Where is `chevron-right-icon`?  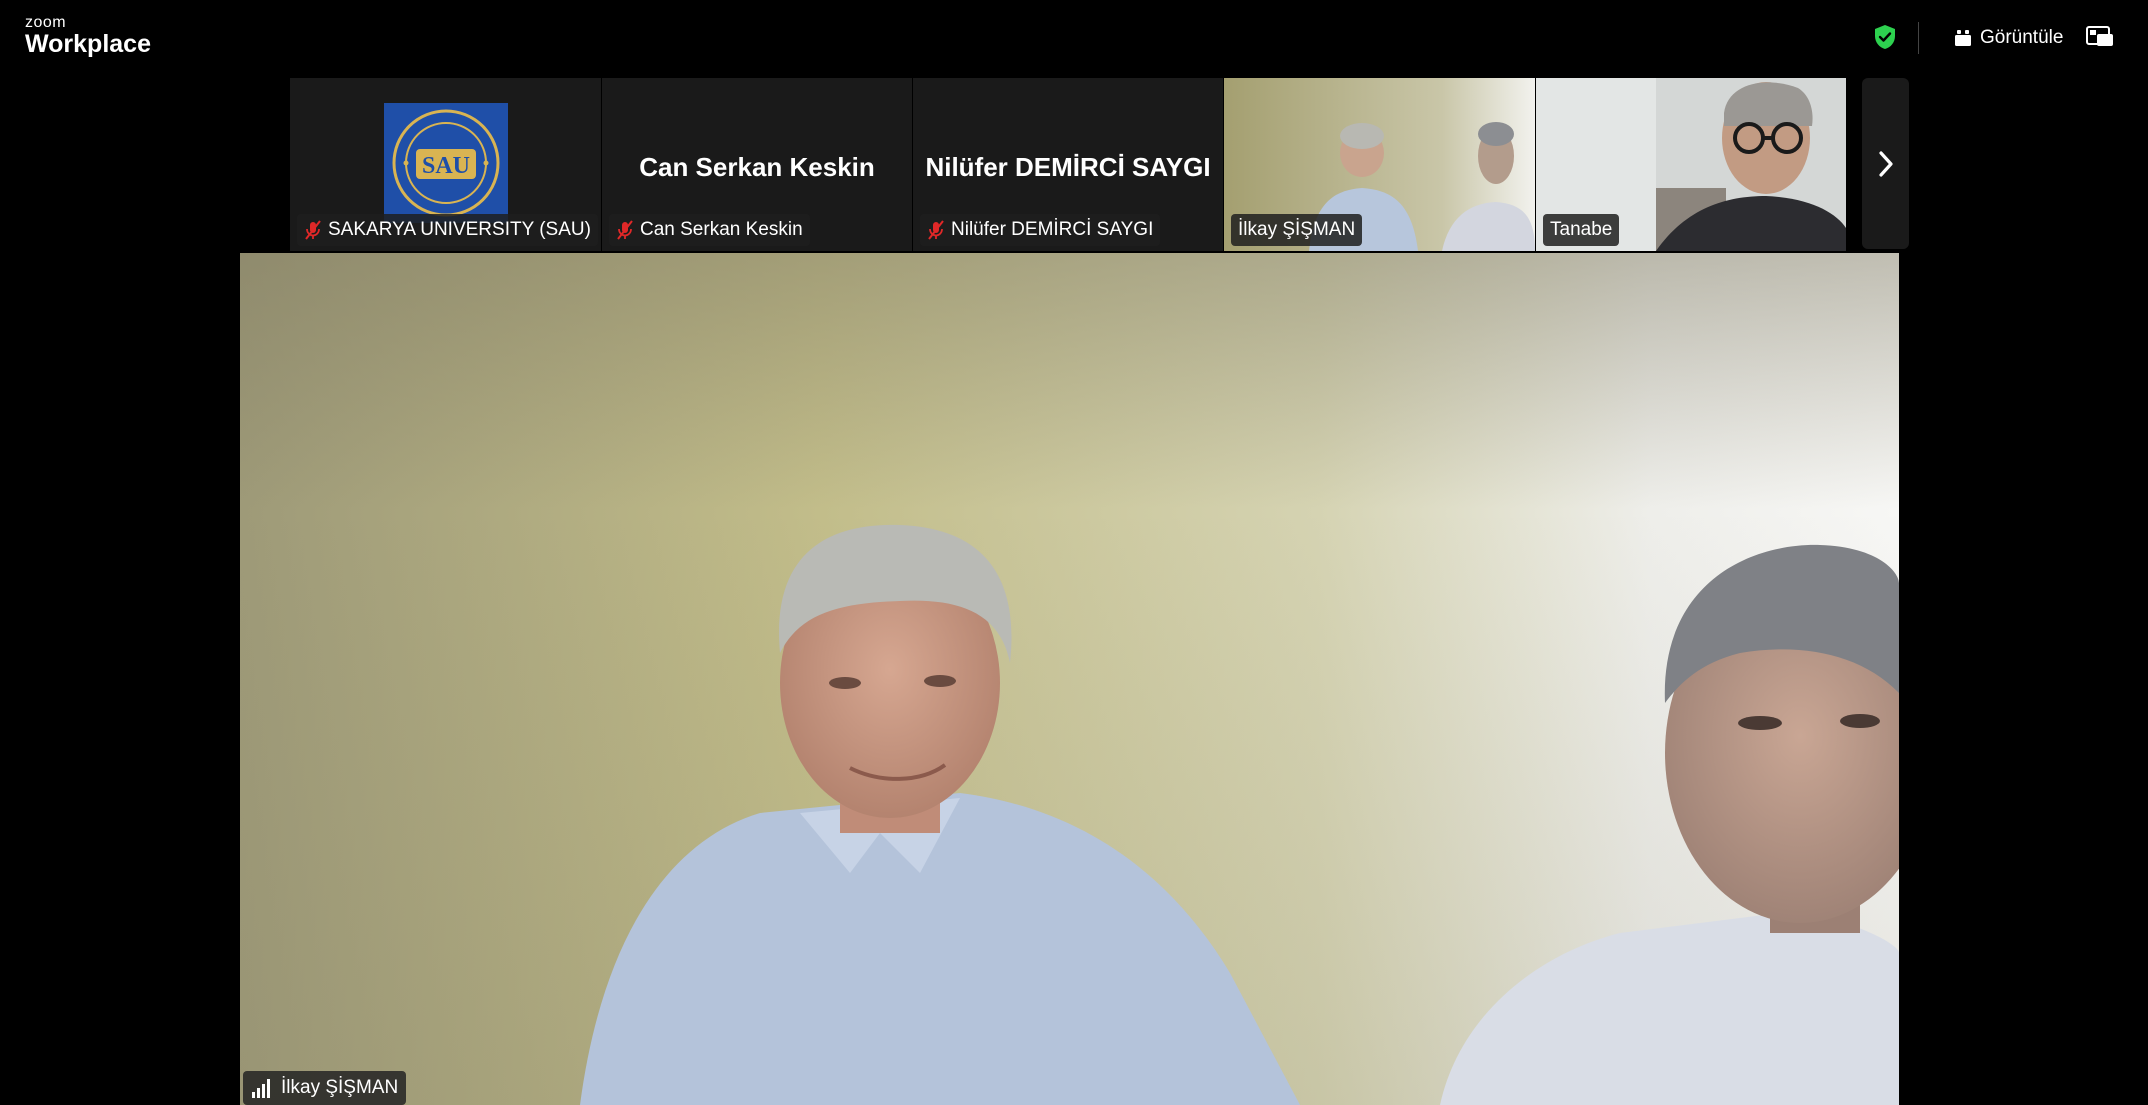 chevron-right-icon is located at coordinates (1885, 163).